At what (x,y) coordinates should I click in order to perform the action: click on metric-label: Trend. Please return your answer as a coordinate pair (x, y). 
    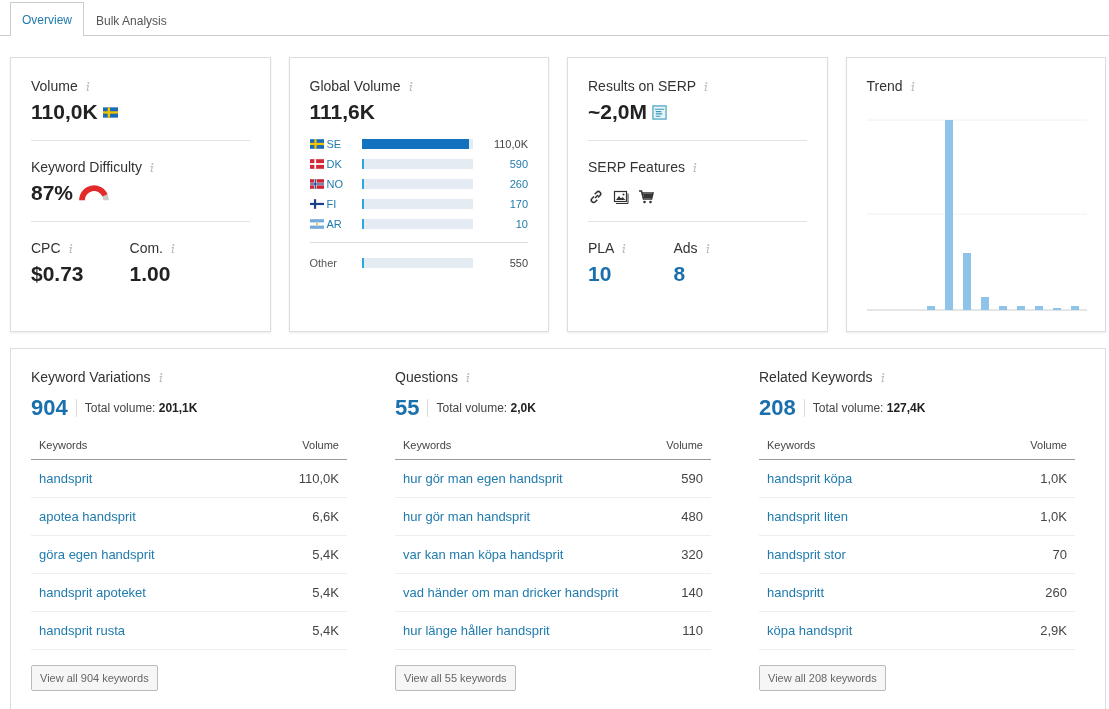
    Looking at the image, I should click on (884, 86).